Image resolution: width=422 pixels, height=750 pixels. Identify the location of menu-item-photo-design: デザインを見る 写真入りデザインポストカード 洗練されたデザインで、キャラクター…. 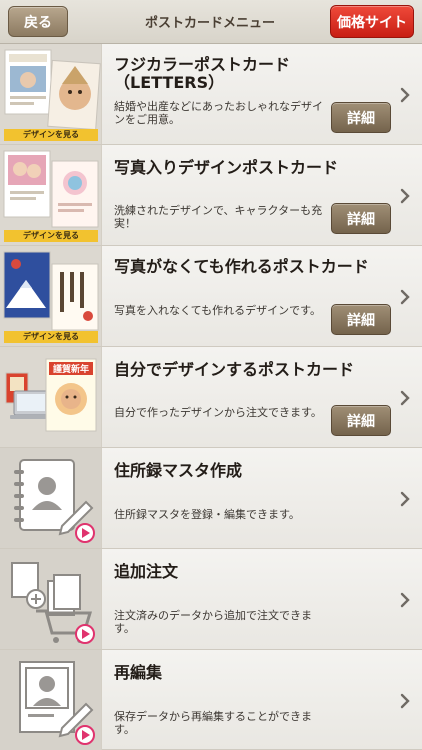
(211, 195).